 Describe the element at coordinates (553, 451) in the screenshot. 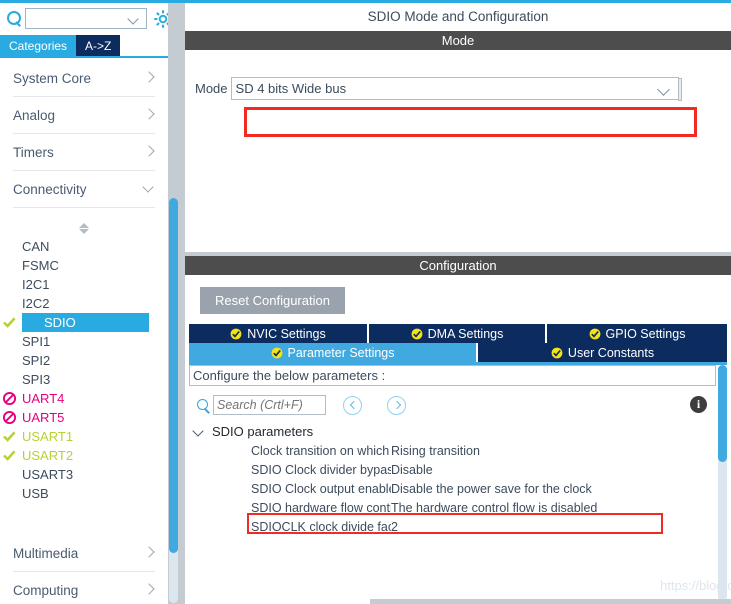

I see `parameter-value: Rising transition` at that location.